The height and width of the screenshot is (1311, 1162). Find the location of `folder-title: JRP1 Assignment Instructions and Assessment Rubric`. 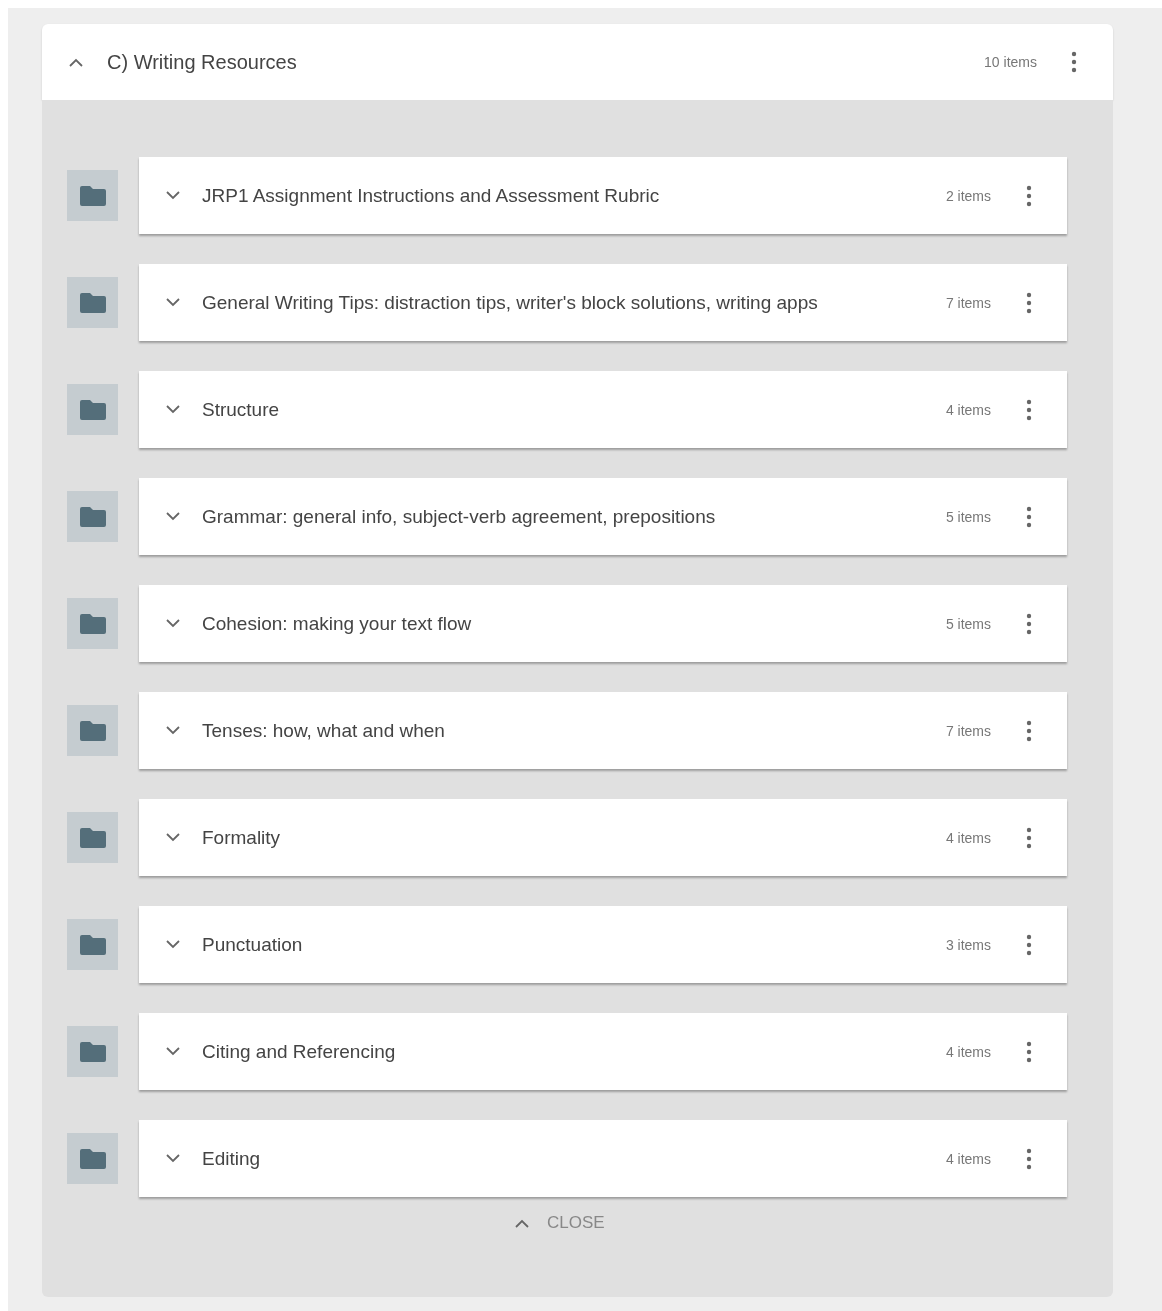

folder-title: JRP1 Assignment Instructions and Assessment Rubric is located at coordinates (431, 195).